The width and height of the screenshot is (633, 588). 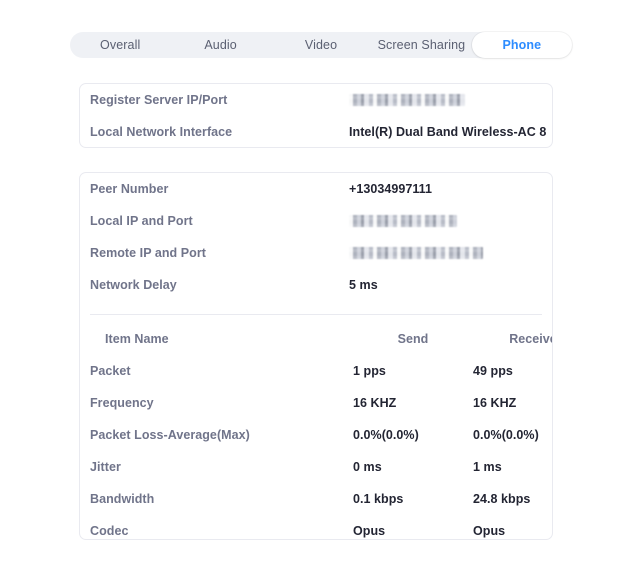 What do you see at coordinates (137, 339) in the screenshot?
I see `column-header-item-name: Item Name` at bounding box center [137, 339].